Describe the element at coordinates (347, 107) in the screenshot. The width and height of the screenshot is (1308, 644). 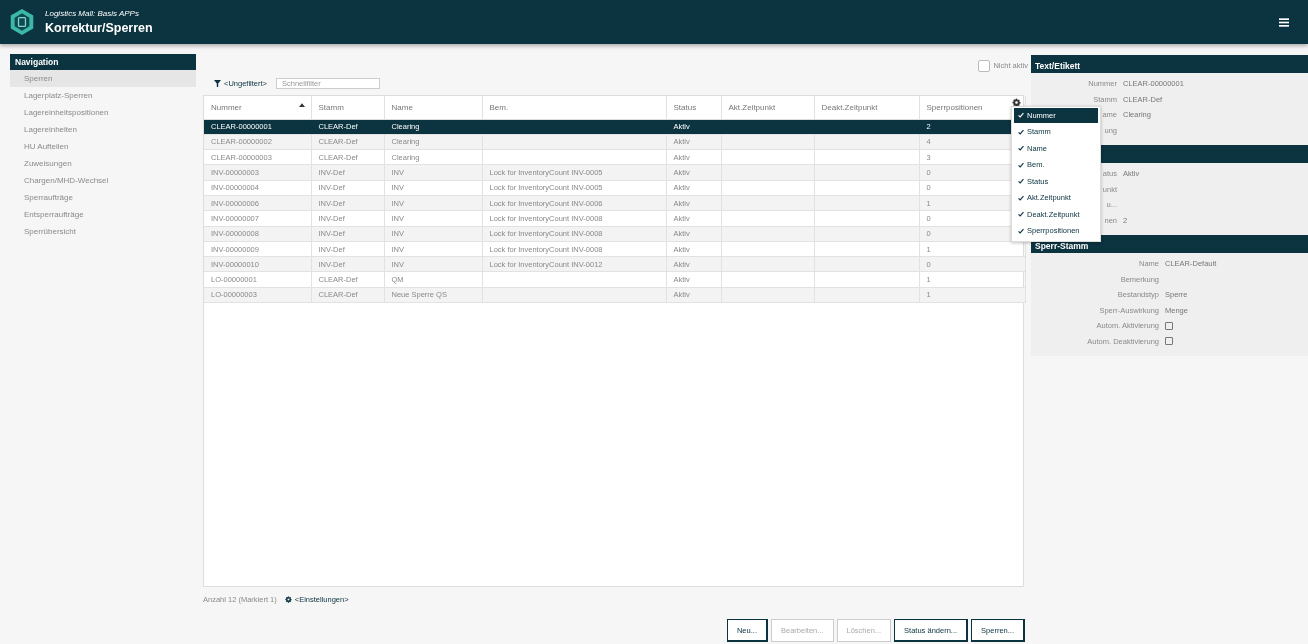
I see `column-header: Stamm` at that location.